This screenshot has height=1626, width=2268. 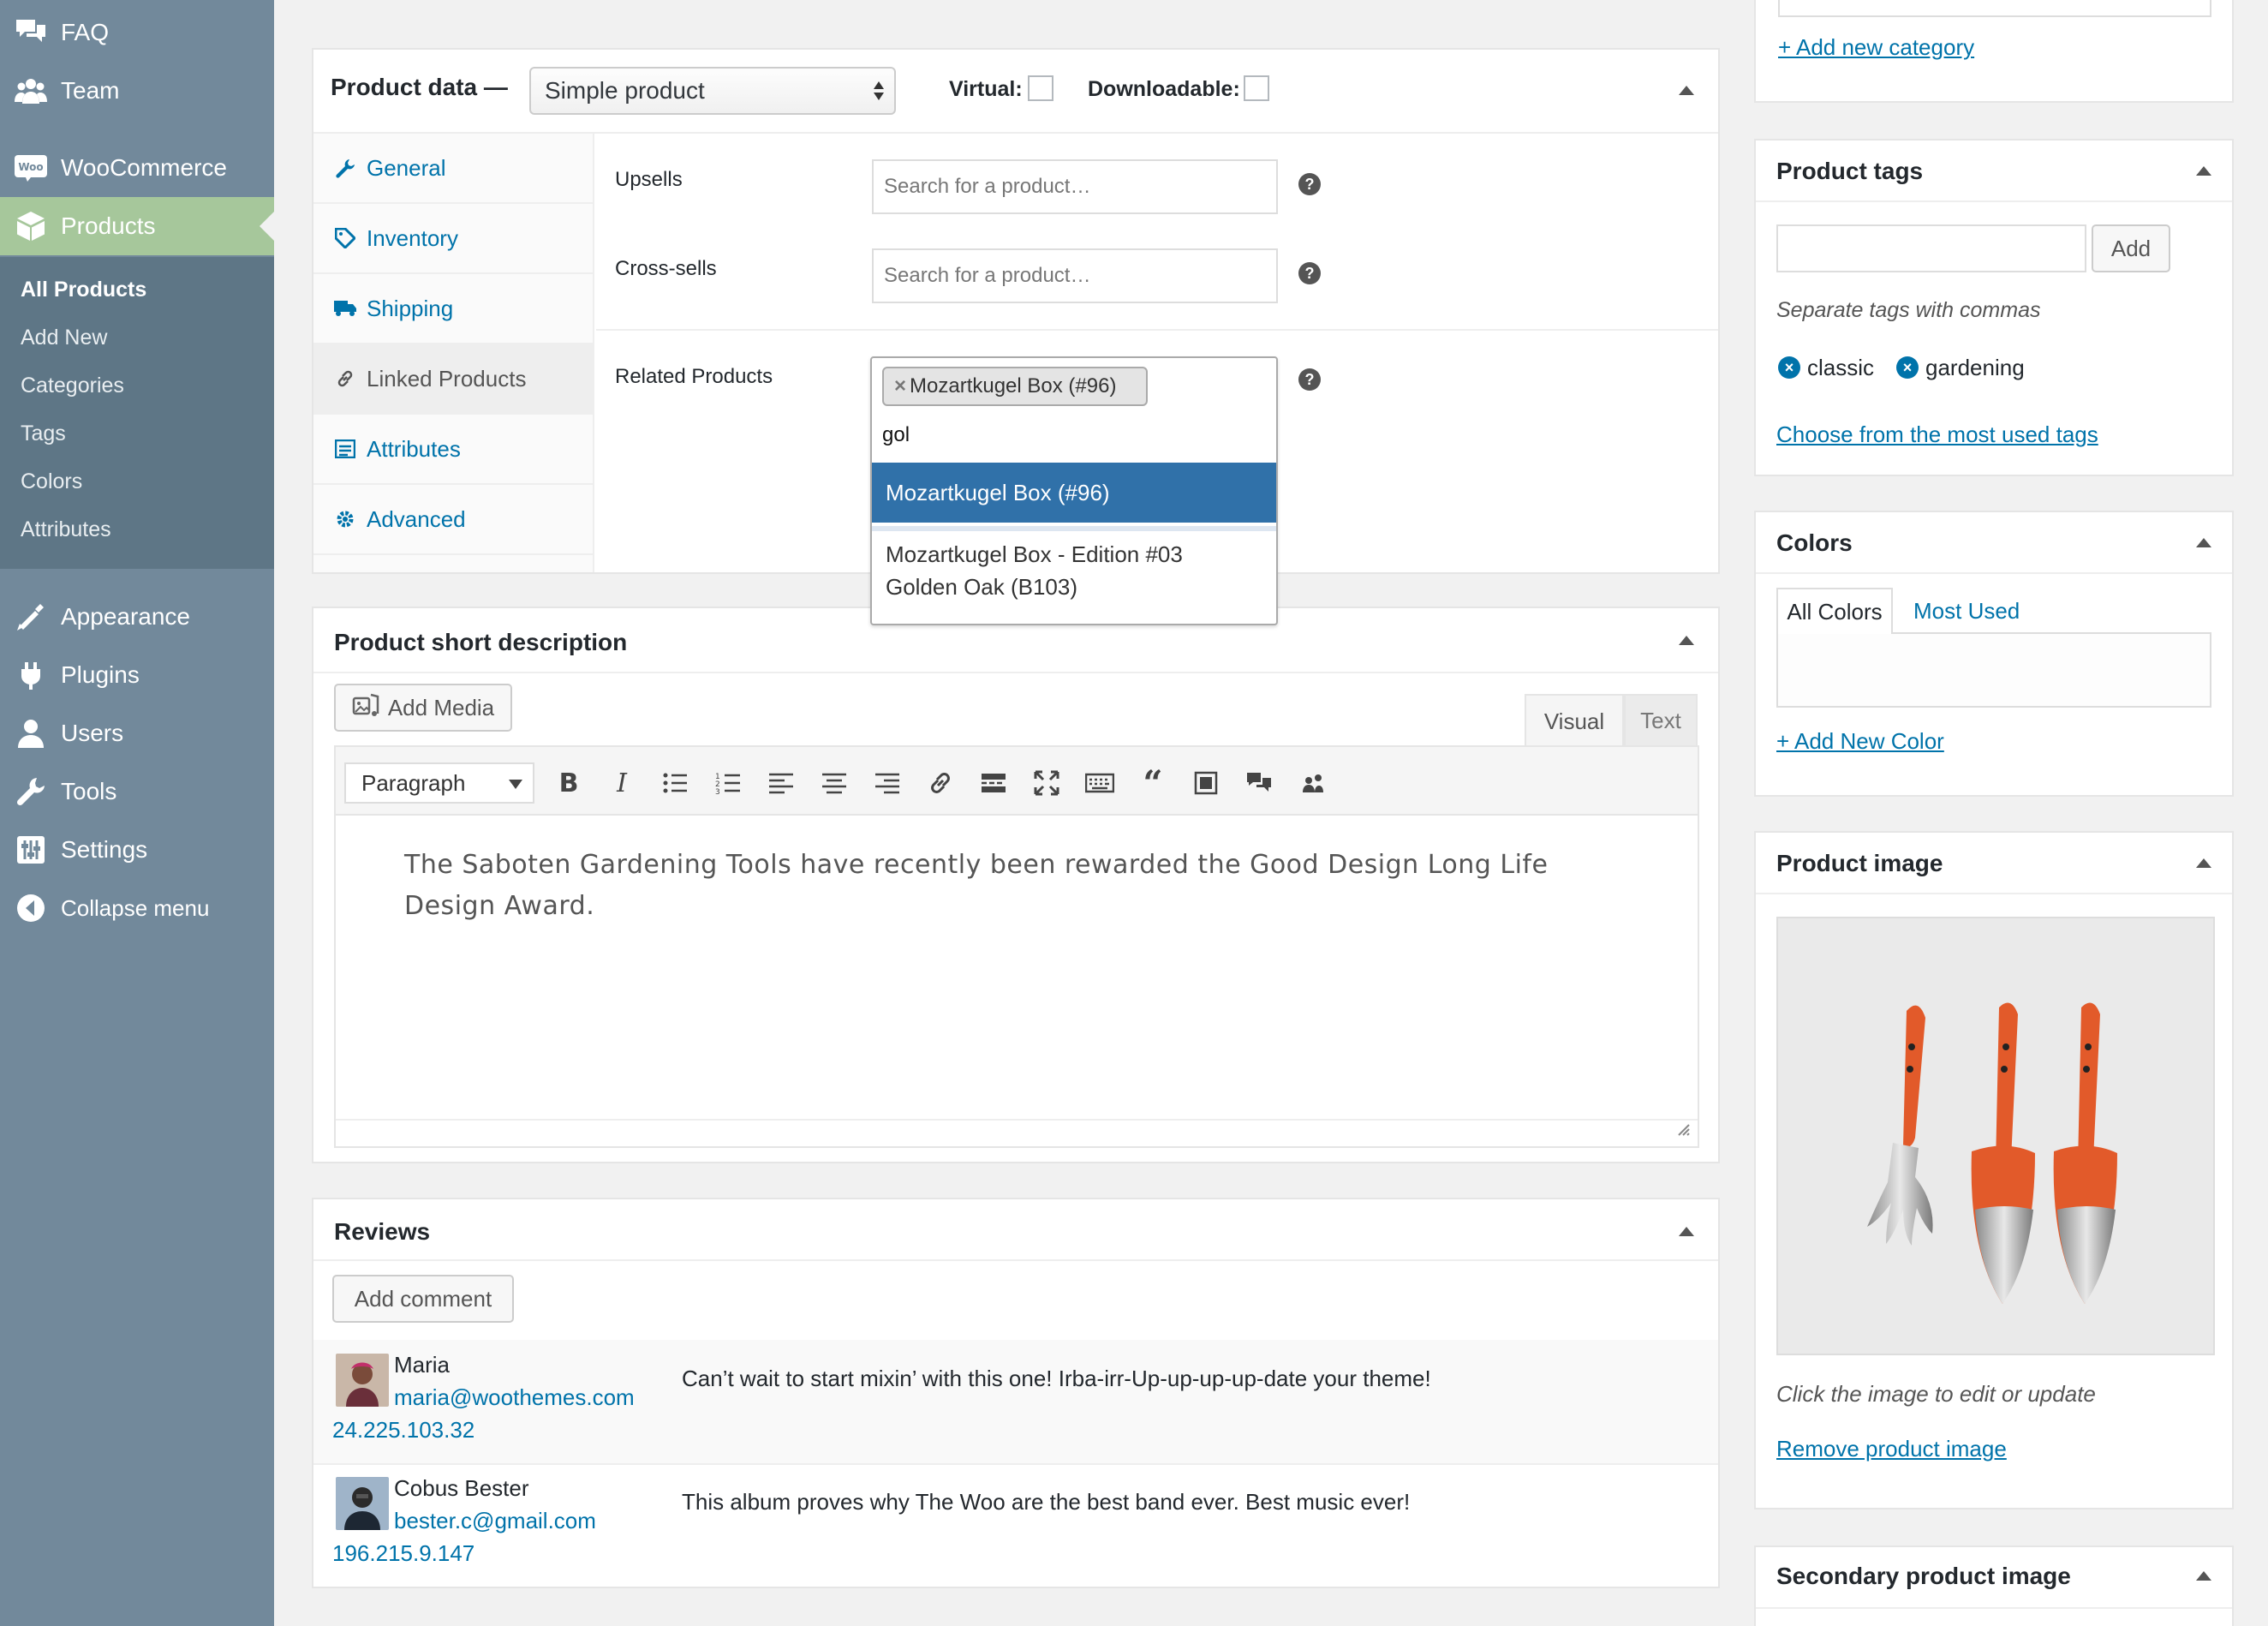 I want to click on downloadable-checkbox, so click(x=1256, y=88).